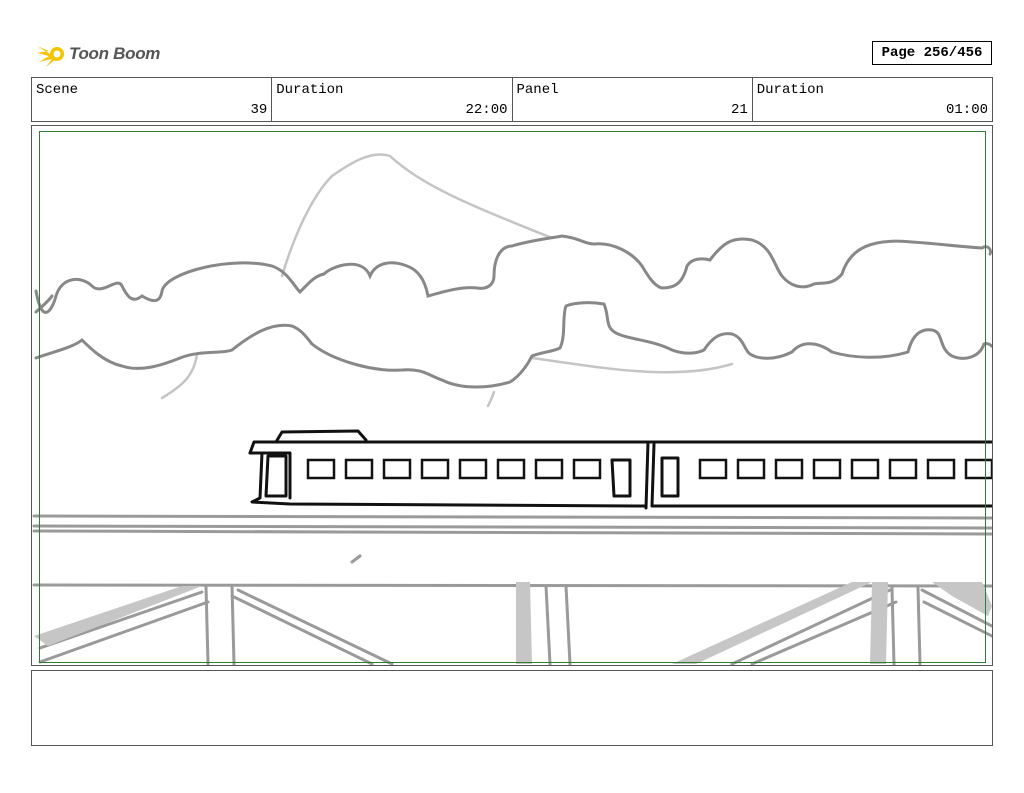  Describe the element at coordinates (310, 90) in the screenshot. I see `scene-duration-label: Duration` at that location.